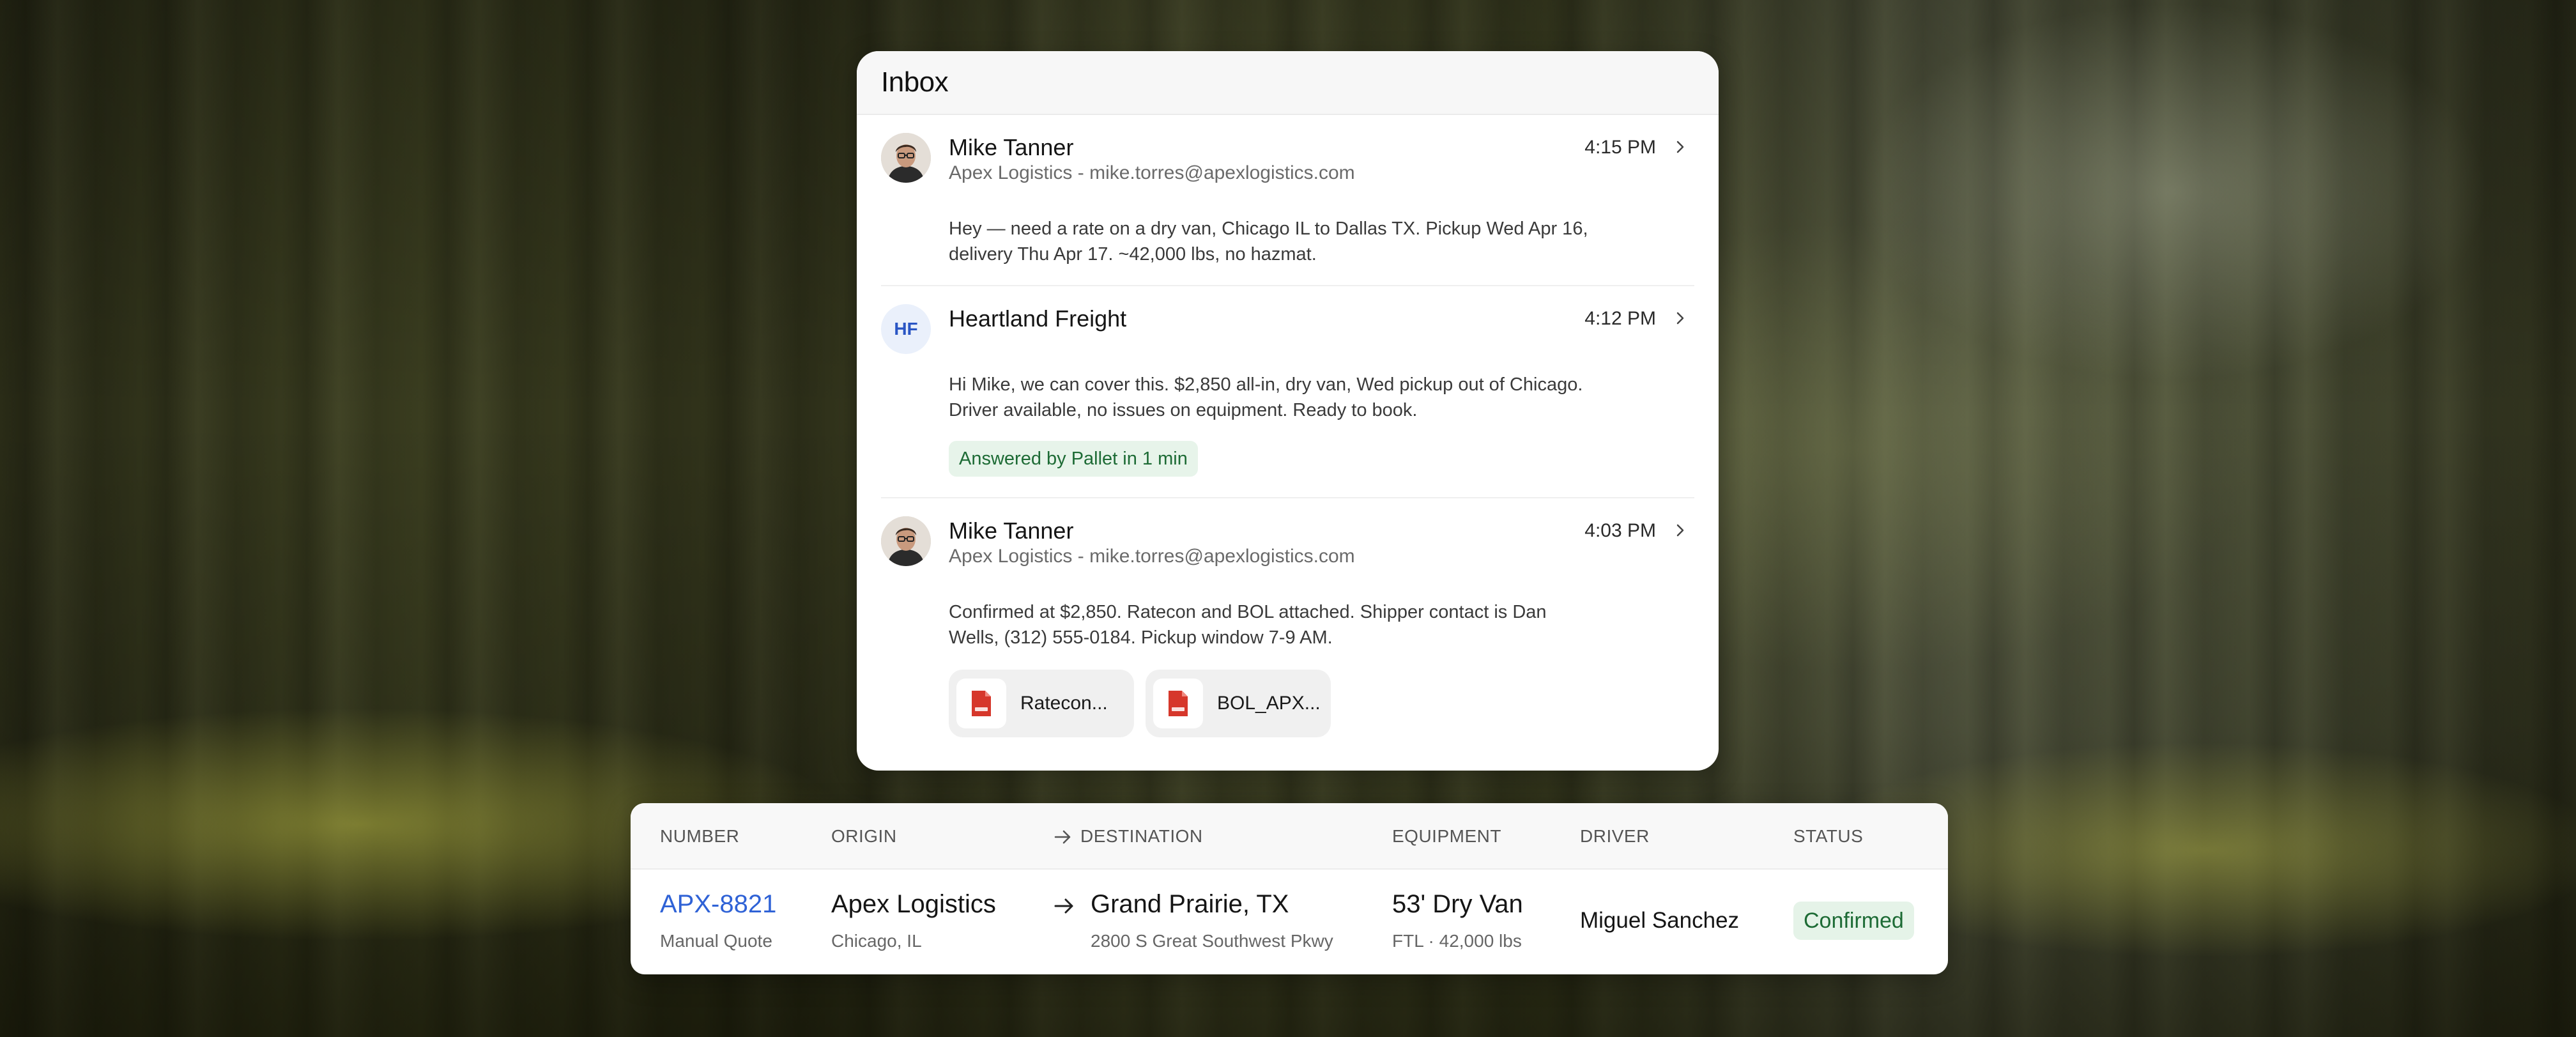  I want to click on equipment-details: FTL · 42,000 lbs, so click(1457, 941).